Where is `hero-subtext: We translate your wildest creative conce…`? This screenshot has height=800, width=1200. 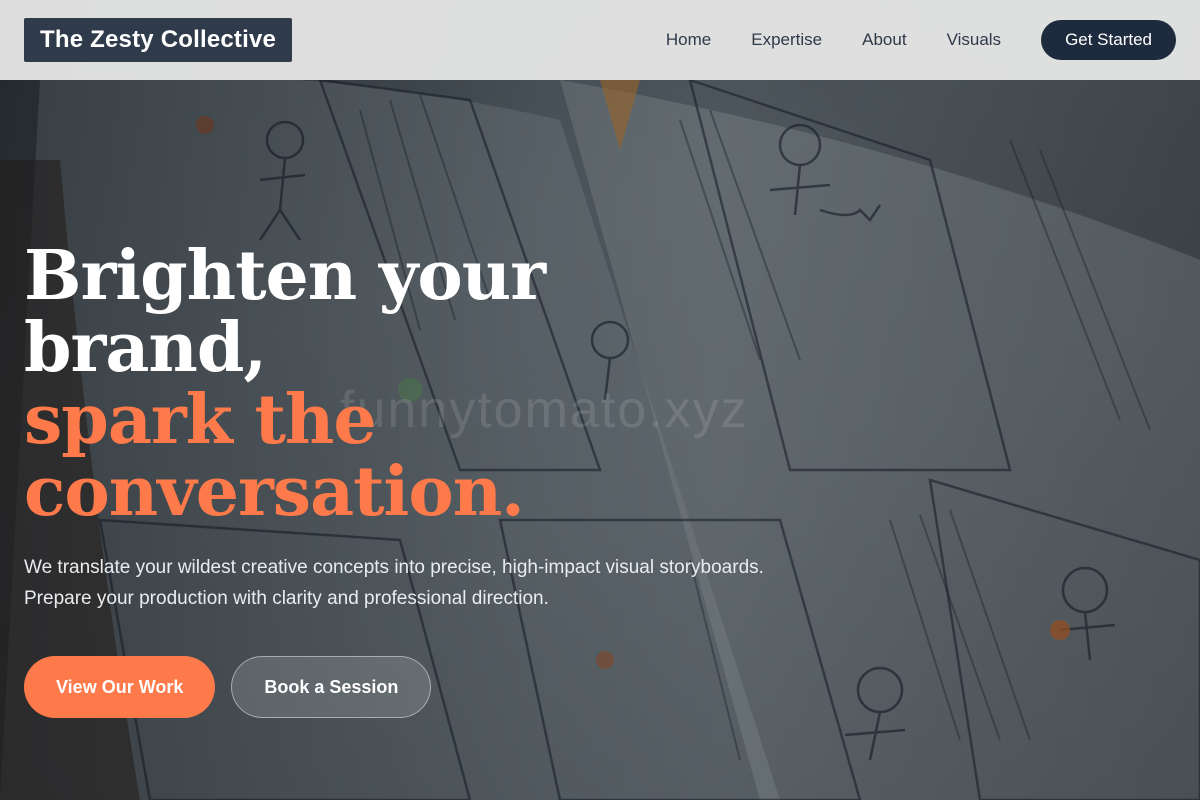 hero-subtext: We translate your wildest creative conce… is located at coordinates (394, 583).